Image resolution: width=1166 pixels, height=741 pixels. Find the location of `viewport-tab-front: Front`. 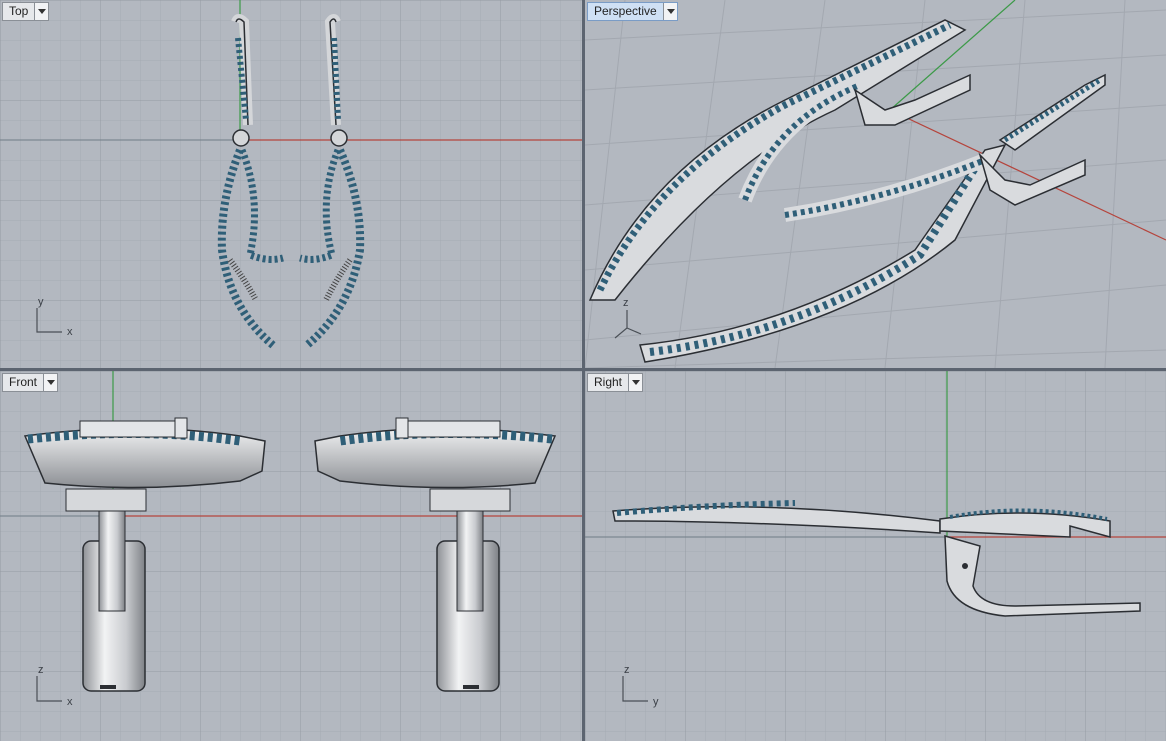

viewport-tab-front: Front is located at coordinates (30, 382).